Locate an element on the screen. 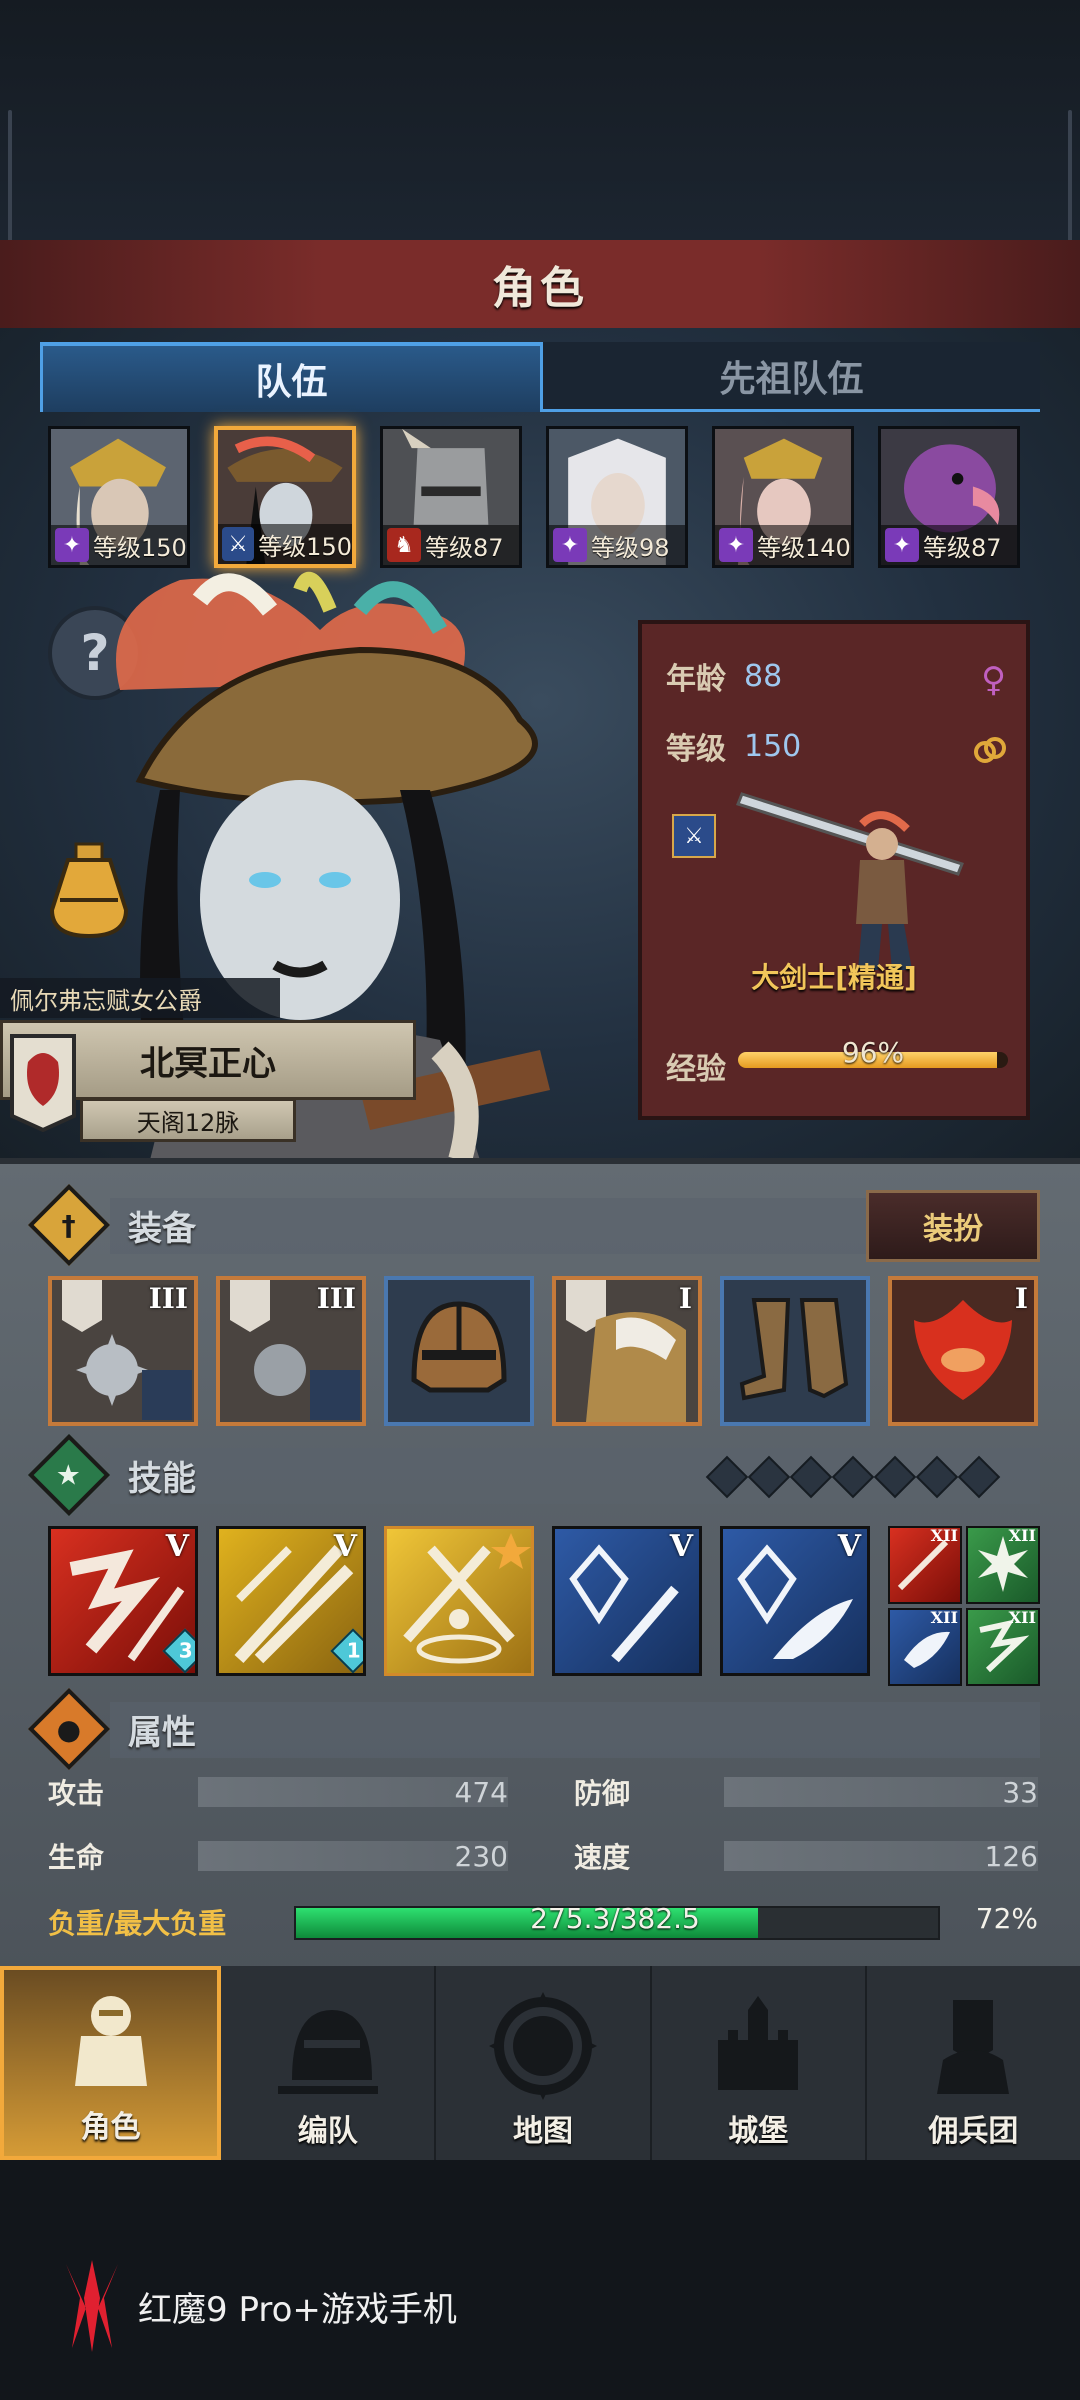 Image resolution: width=1080 pixels, height=2400 pixels. castle-icon is located at coordinates (758, 2043).